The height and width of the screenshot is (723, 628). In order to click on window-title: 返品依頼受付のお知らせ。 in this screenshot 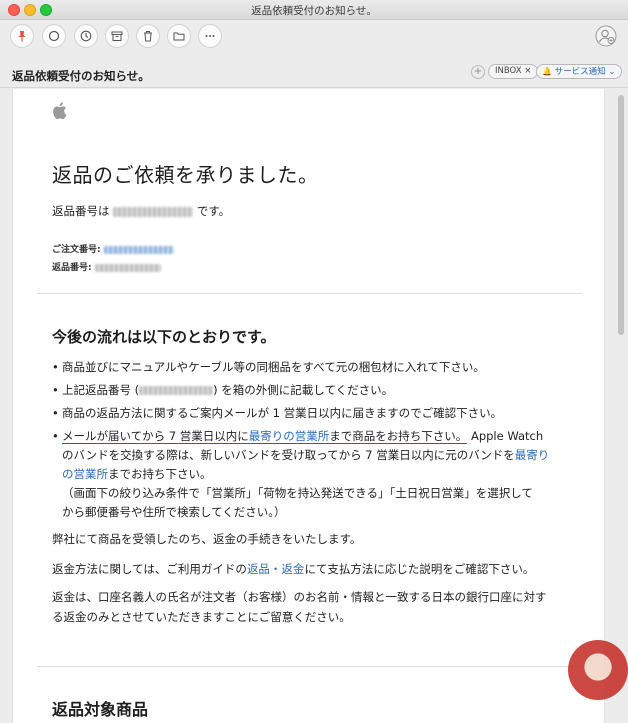, I will do `click(314, 11)`.